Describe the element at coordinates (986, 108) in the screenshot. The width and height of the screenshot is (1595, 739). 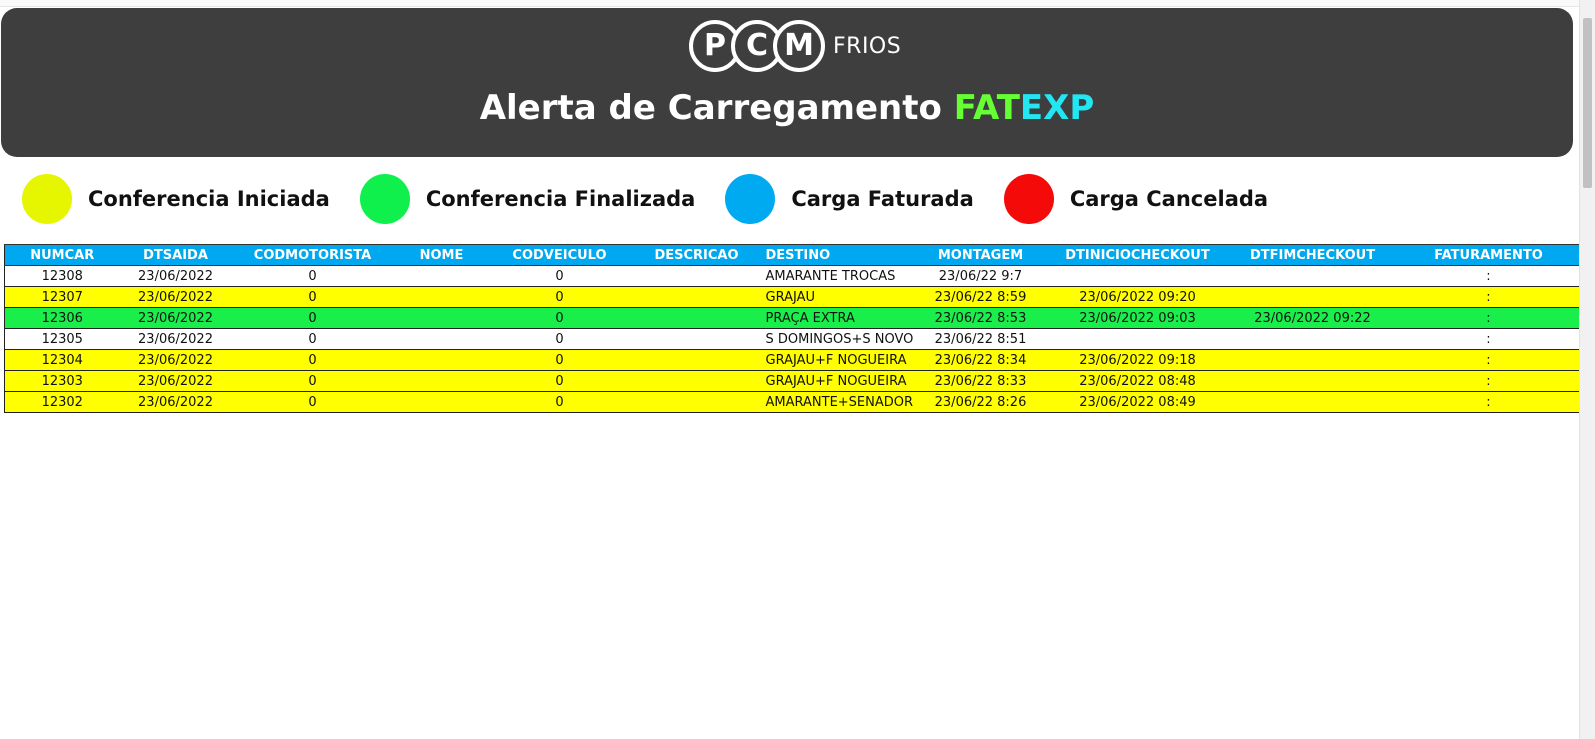
I see `page-title-fat: FAT` at that location.